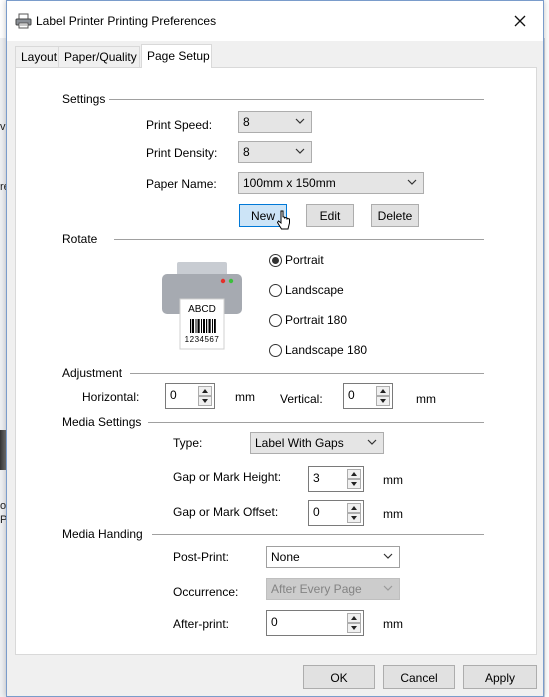 The height and width of the screenshot is (697, 549). Describe the element at coordinates (181, 184) in the screenshot. I see `paper-name-label: Paper Name:` at that location.